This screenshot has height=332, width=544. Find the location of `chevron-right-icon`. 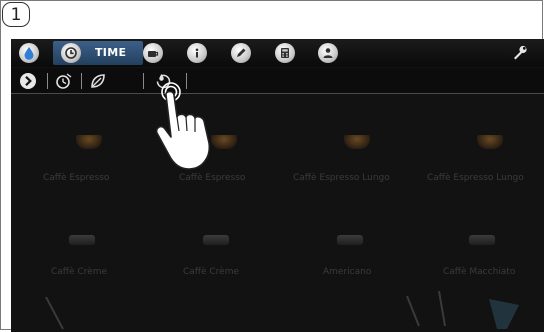

chevron-right-icon is located at coordinates (28, 83).